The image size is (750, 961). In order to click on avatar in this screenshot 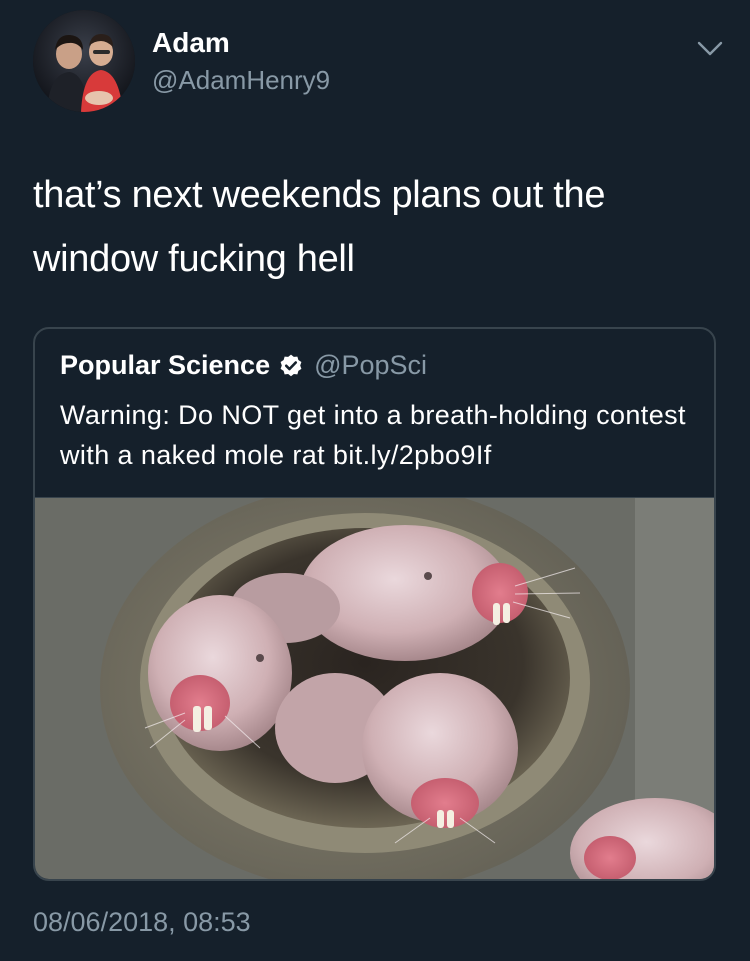, I will do `click(84, 61)`.